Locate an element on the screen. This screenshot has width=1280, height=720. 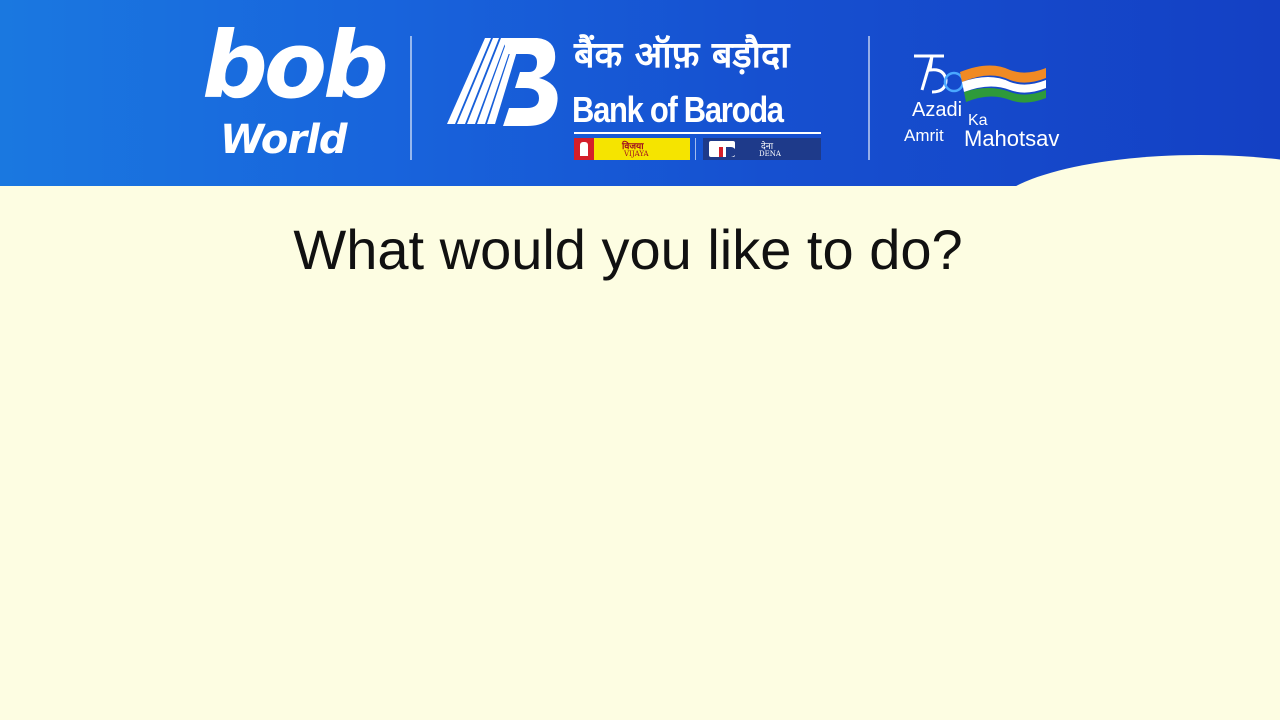
bob-world-logo-subtitle: World is located at coordinates (283, 140).